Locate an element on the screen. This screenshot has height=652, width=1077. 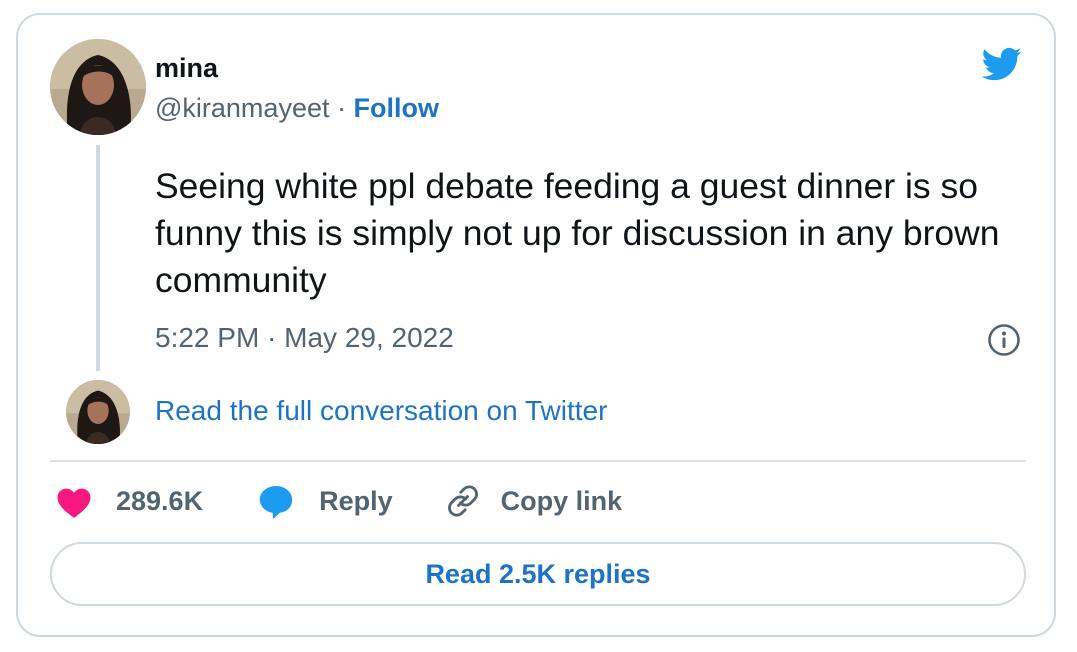
like-count: 289.6K is located at coordinates (160, 500).